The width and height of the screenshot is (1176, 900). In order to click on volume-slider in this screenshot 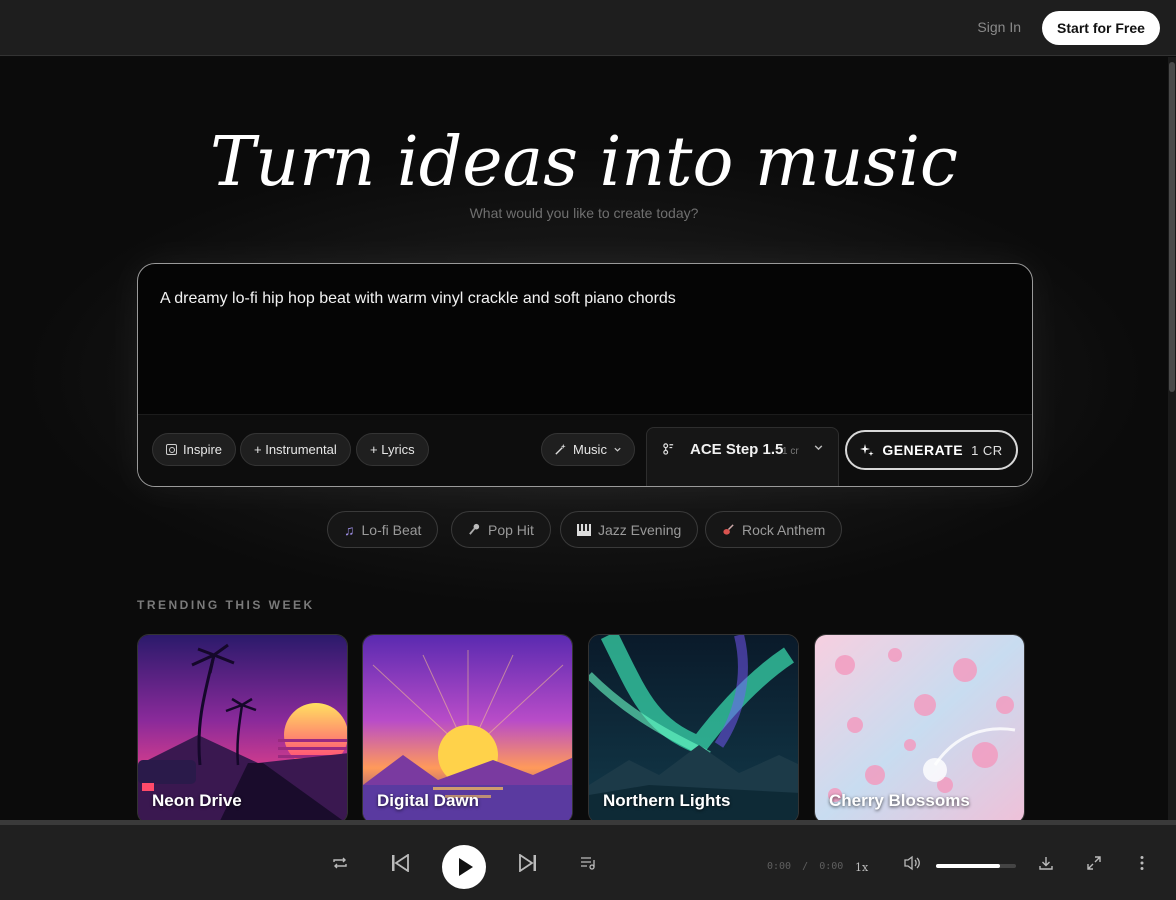, I will do `click(976, 866)`.